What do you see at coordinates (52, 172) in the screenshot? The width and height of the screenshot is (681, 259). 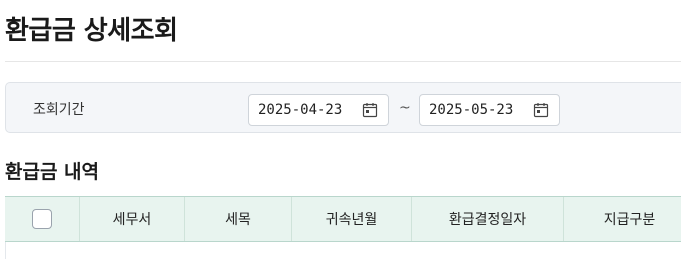 I see `section-title: 환급금 내역` at bounding box center [52, 172].